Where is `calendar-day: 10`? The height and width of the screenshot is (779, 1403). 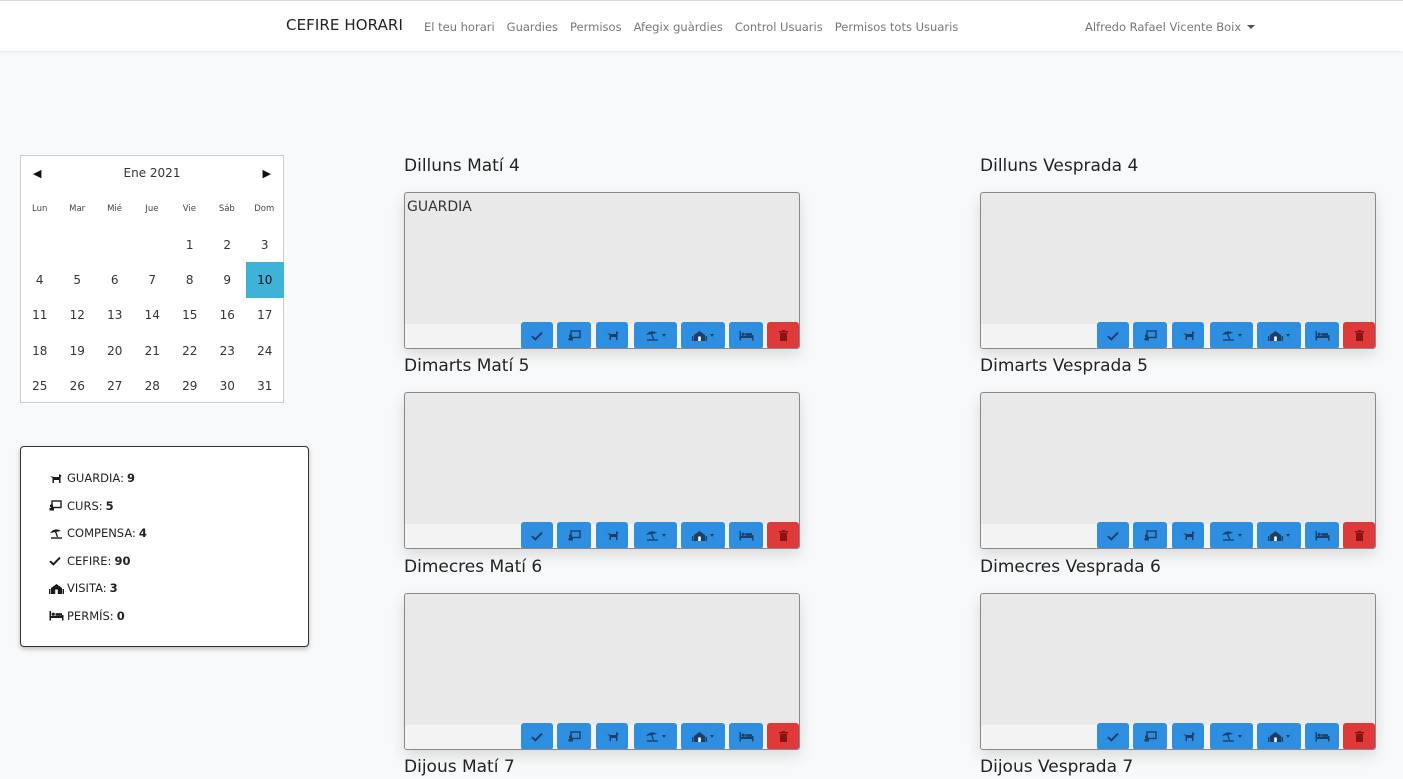
calendar-day: 10 is located at coordinates (265, 280).